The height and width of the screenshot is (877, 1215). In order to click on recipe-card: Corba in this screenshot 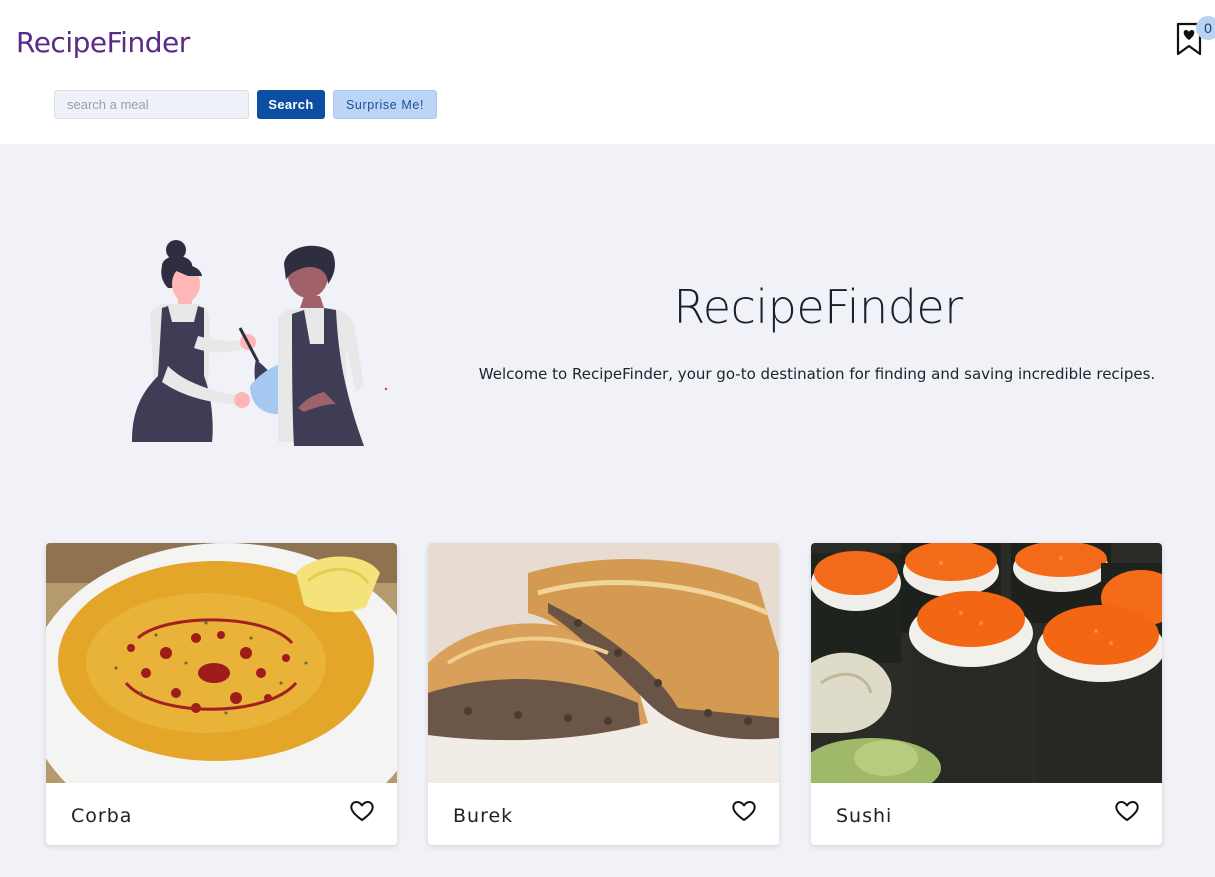, I will do `click(221, 694)`.